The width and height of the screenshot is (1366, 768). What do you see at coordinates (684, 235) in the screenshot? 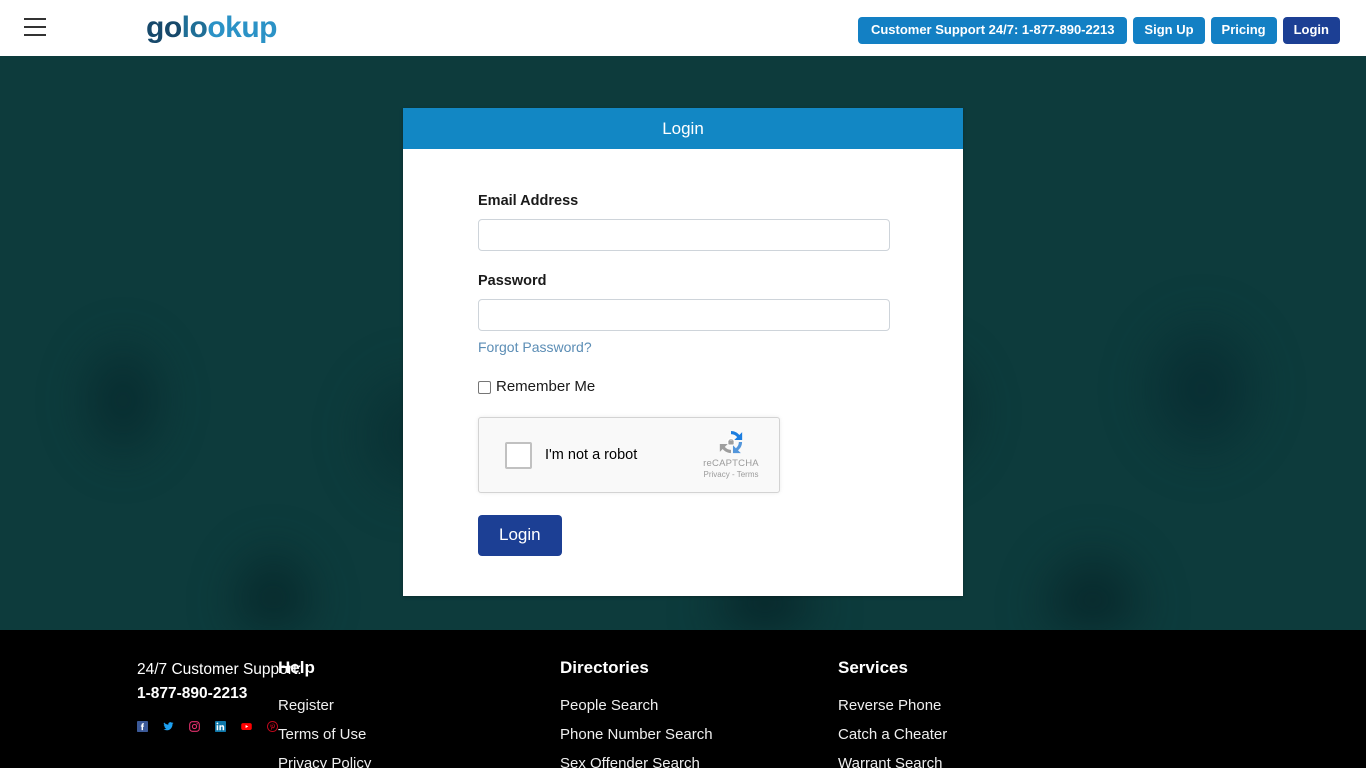
I see `email-field` at bounding box center [684, 235].